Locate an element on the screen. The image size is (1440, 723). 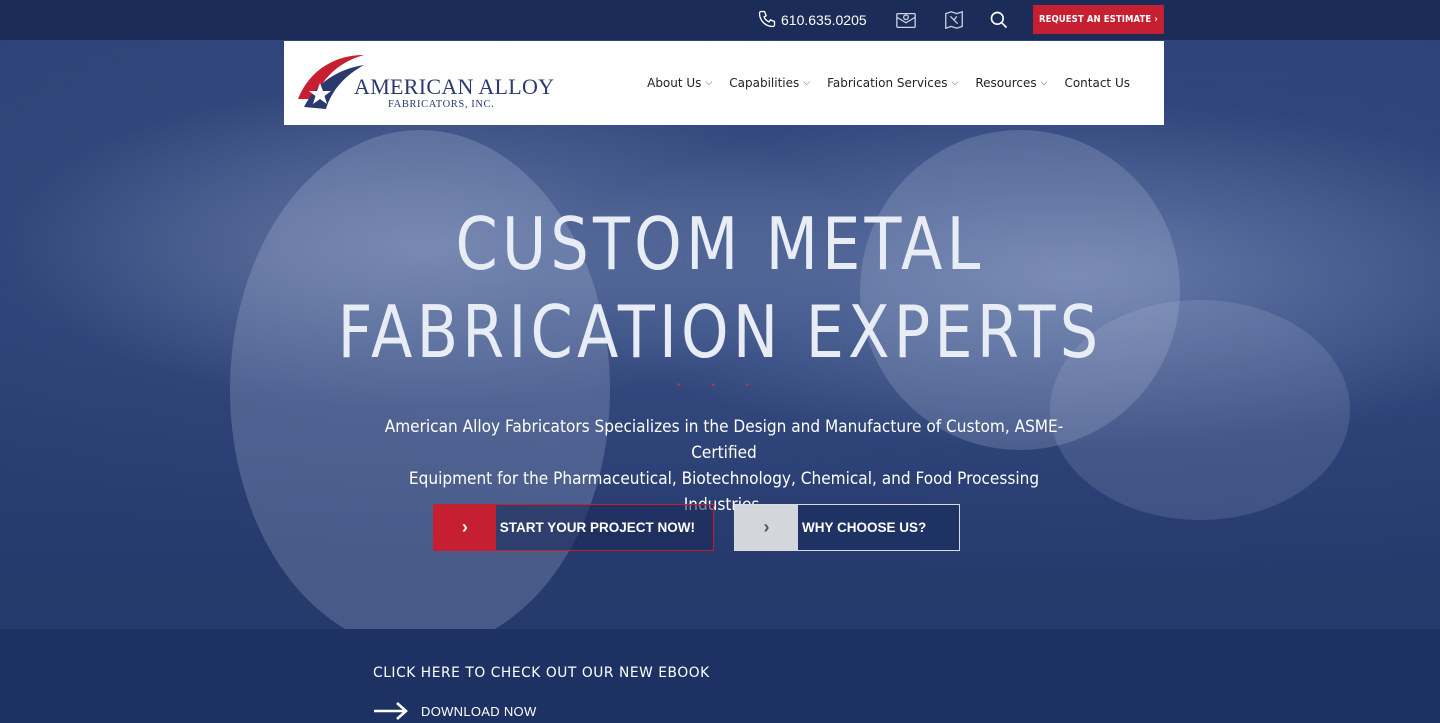
phone-icon is located at coordinates (767, 20).